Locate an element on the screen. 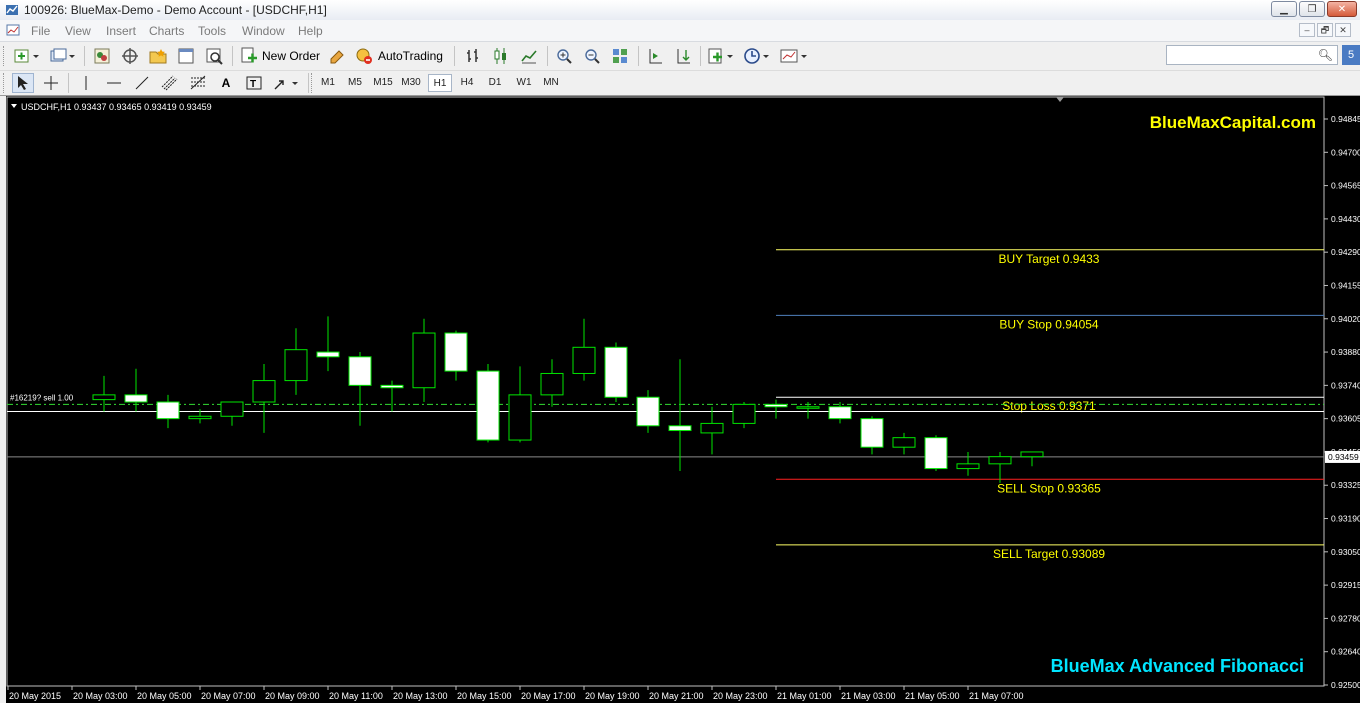 The width and height of the screenshot is (1360, 703). current-price-label: 0.93459 is located at coordinates (1343, 457).